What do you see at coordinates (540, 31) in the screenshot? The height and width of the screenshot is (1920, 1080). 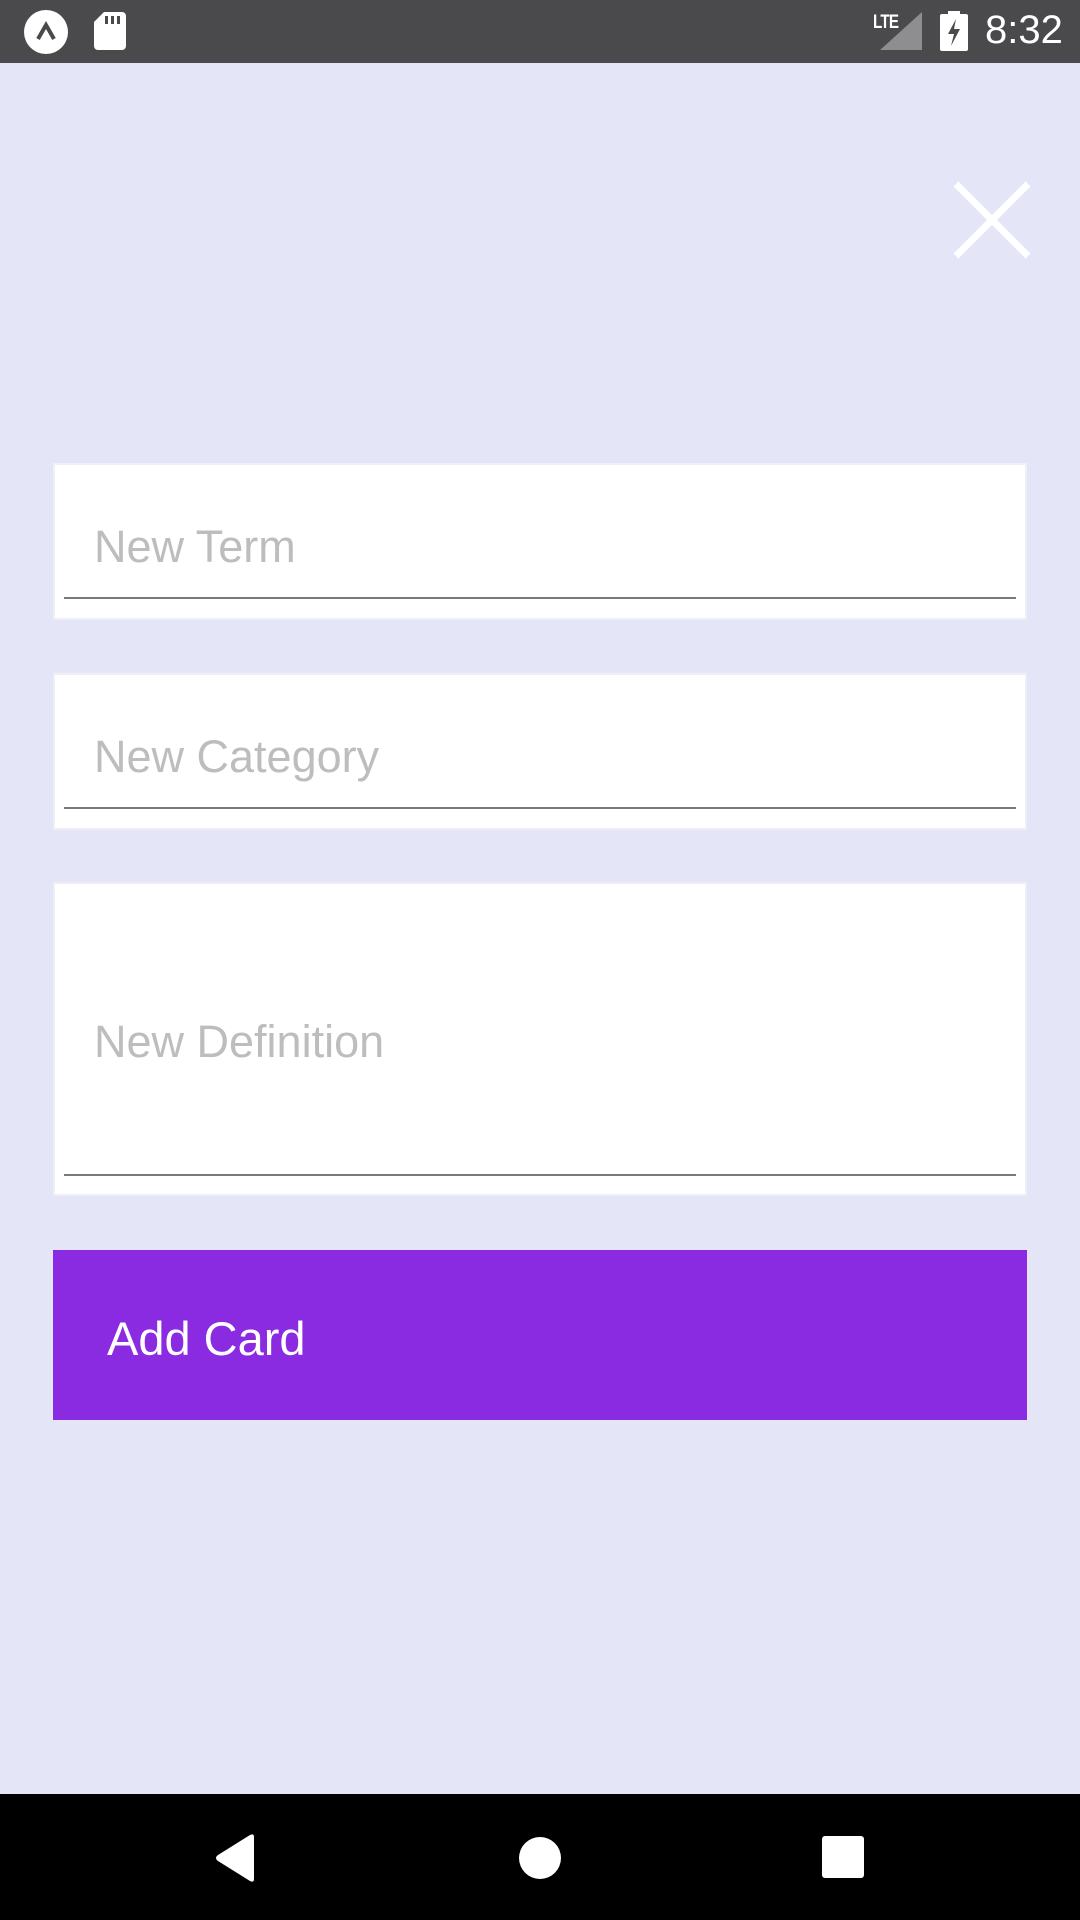 I see `status-bar: LTE 8:32` at bounding box center [540, 31].